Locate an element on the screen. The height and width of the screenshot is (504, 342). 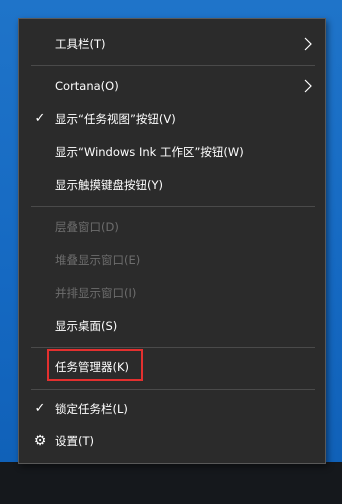
menu-item-label: 显示触摸键盘按钮(Y) is located at coordinates (109, 185).